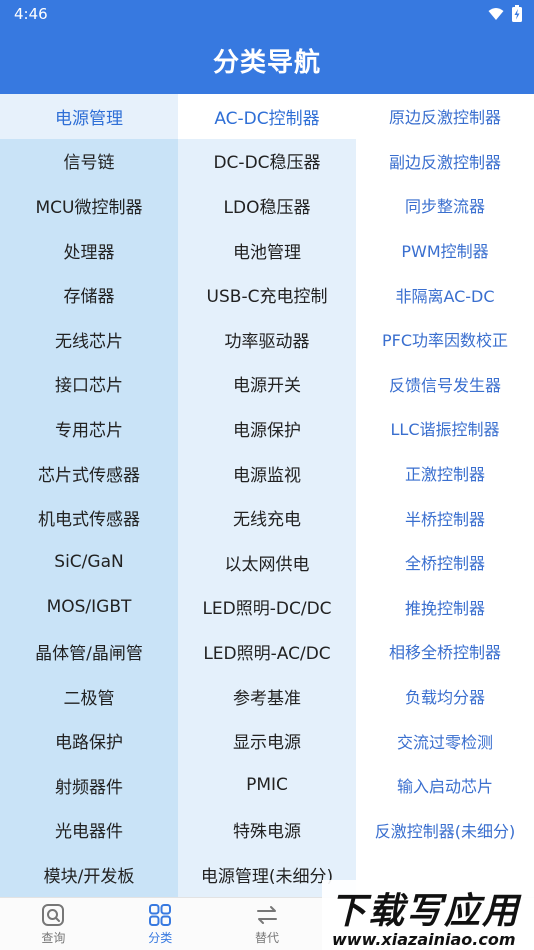 The image size is (534, 950). Describe the element at coordinates (445, 562) in the screenshot. I see `leaf-category-item: 全桥控制器` at that location.